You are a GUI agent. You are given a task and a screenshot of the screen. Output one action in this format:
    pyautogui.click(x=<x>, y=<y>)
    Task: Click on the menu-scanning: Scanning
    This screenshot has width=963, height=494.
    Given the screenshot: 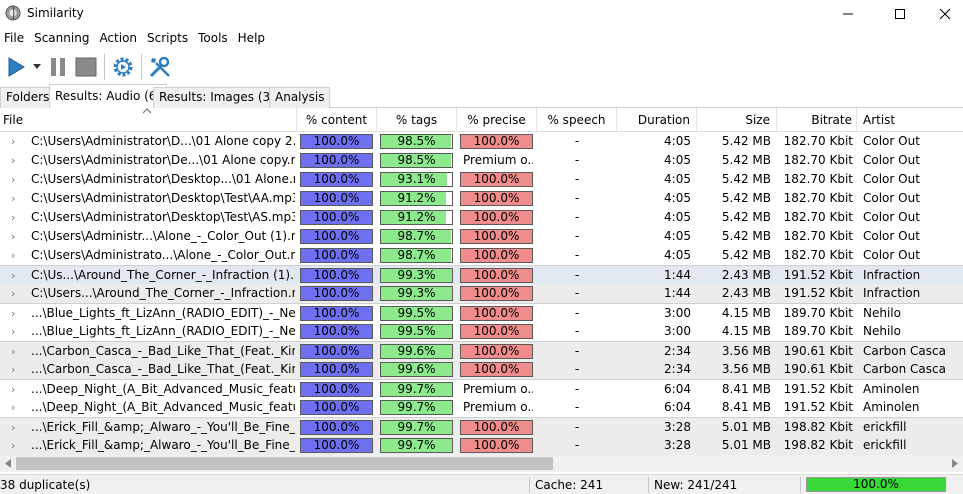 What is the action you would take?
    pyautogui.click(x=62, y=38)
    